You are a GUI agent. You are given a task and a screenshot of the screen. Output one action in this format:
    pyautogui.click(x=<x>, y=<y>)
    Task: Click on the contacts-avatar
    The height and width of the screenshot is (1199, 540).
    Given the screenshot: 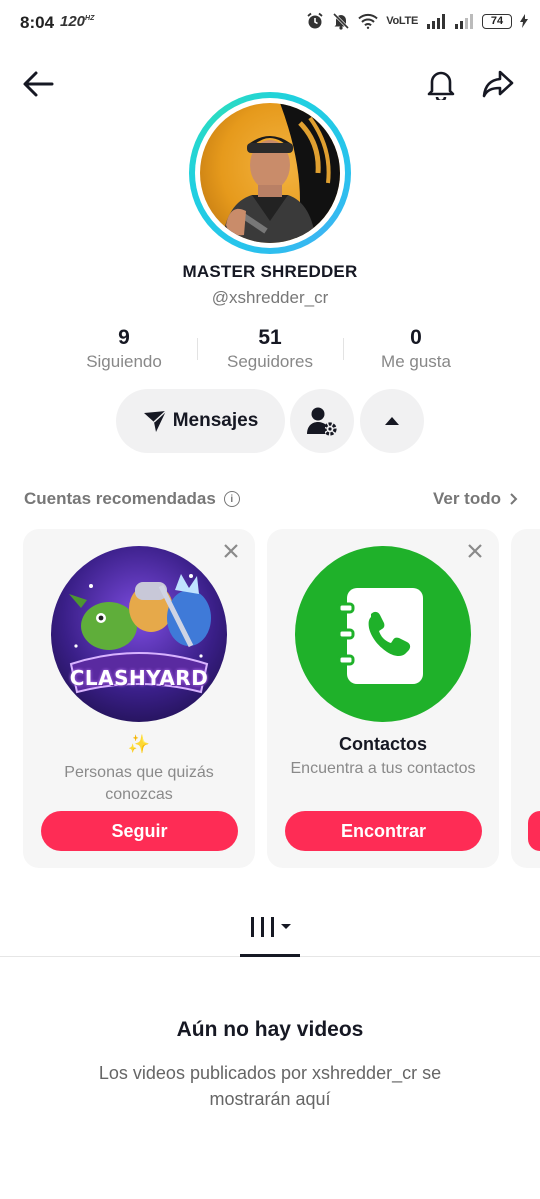 What is the action you would take?
    pyautogui.click(x=383, y=634)
    